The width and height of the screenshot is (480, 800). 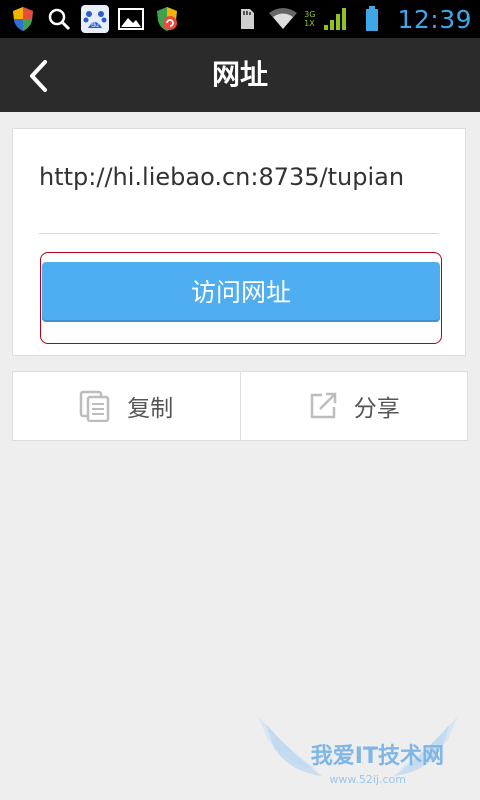 I want to click on signal-icon, so click(x=336, y=19).